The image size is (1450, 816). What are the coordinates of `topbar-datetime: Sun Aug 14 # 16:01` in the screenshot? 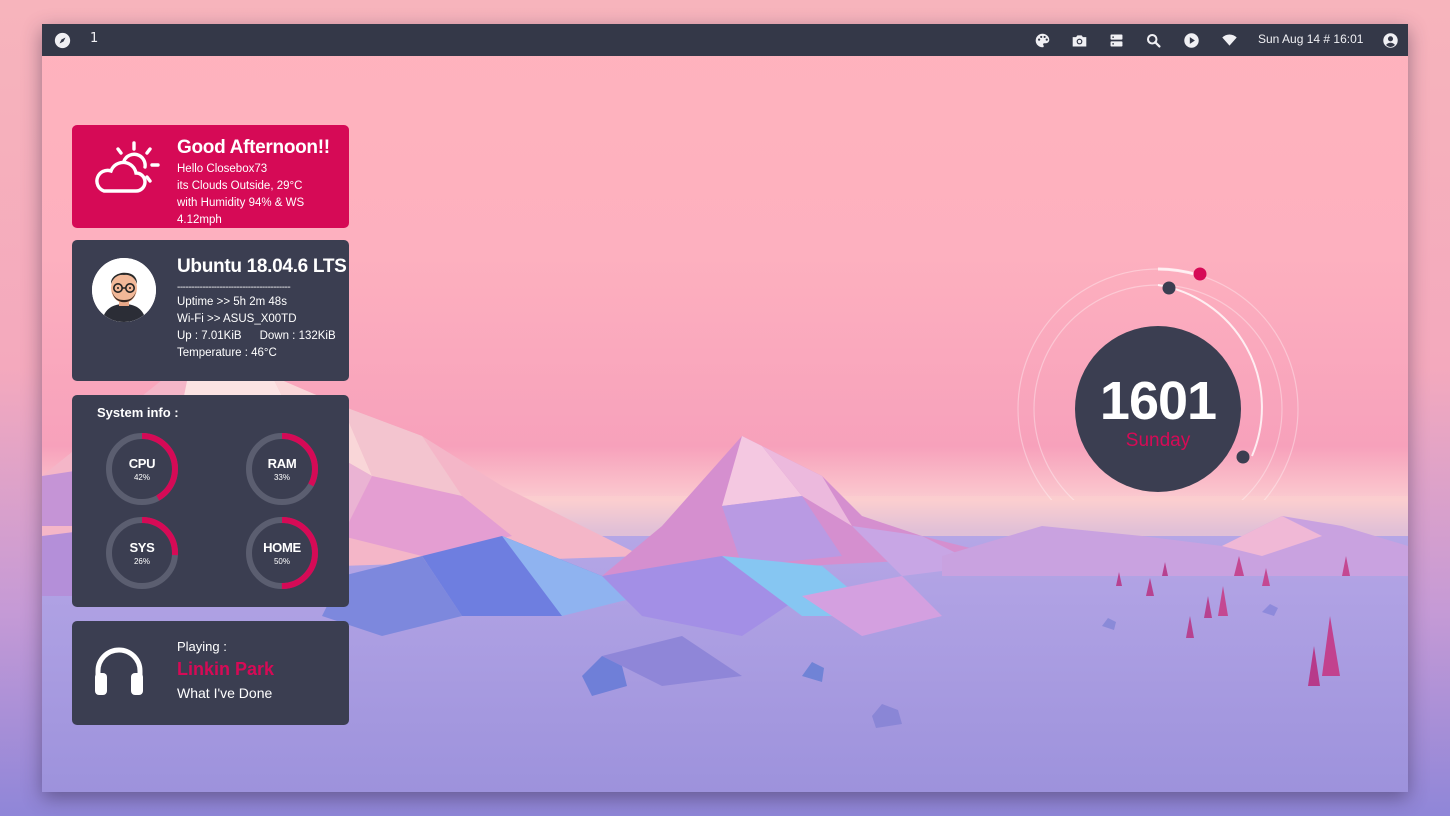 It's located at (1310, 39).